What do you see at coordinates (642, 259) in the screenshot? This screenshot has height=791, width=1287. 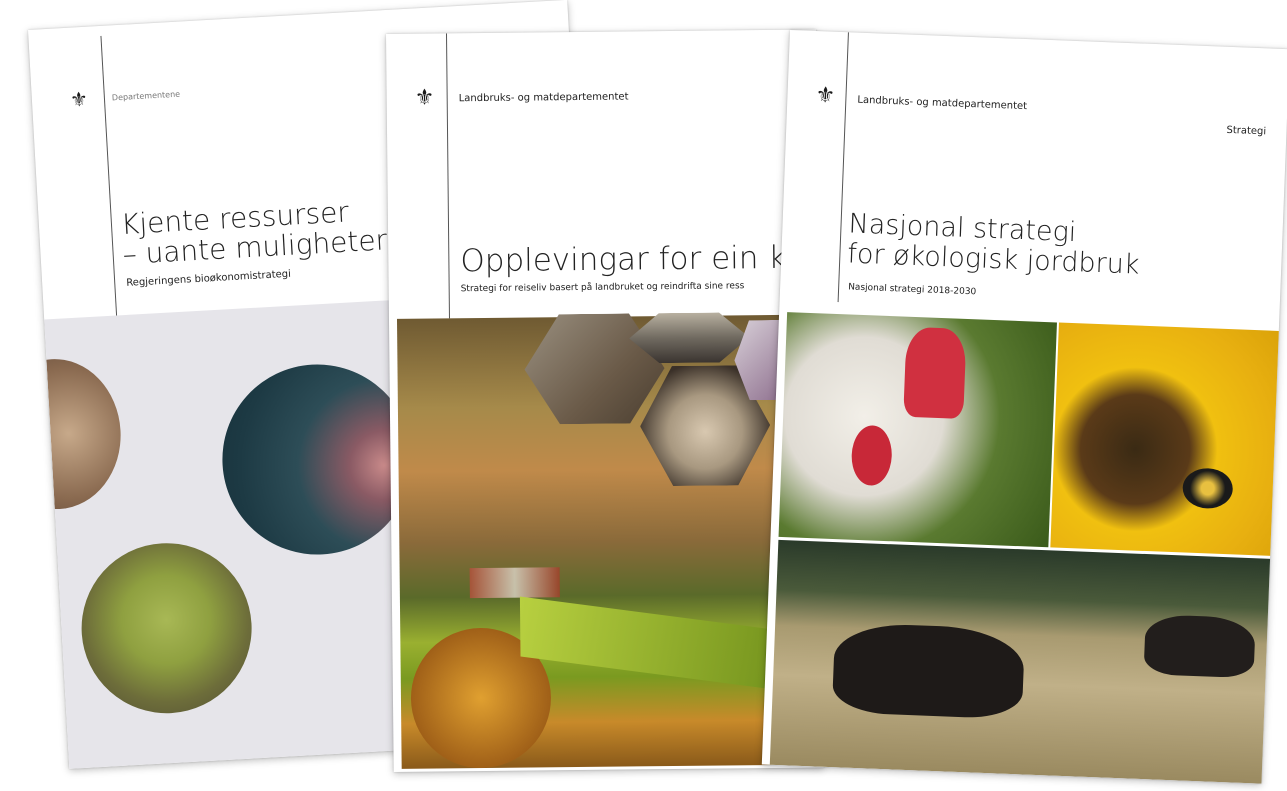 I see `cover-title: Opplevingar for ein kvar` at bounding box center [642, 259].